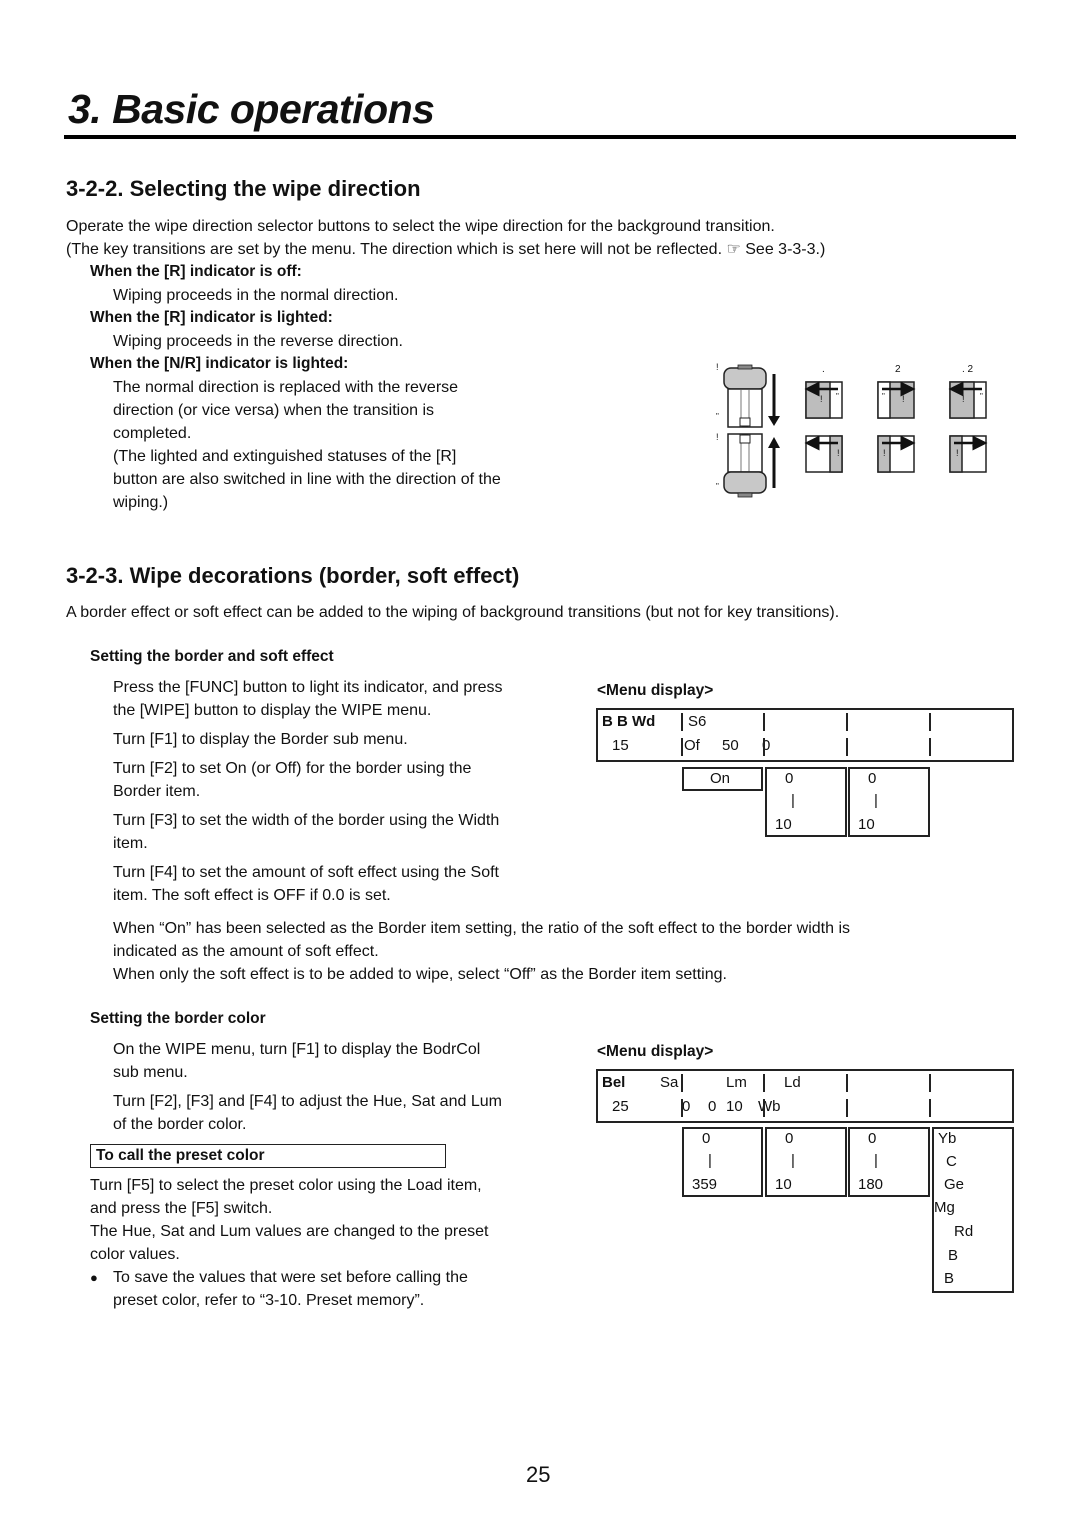 The height and width of the screenshot is (1524, 1080). Describe the element at coordinates (745, 465) in the screenshot. I see `fader-lever-up-icon` at that location.